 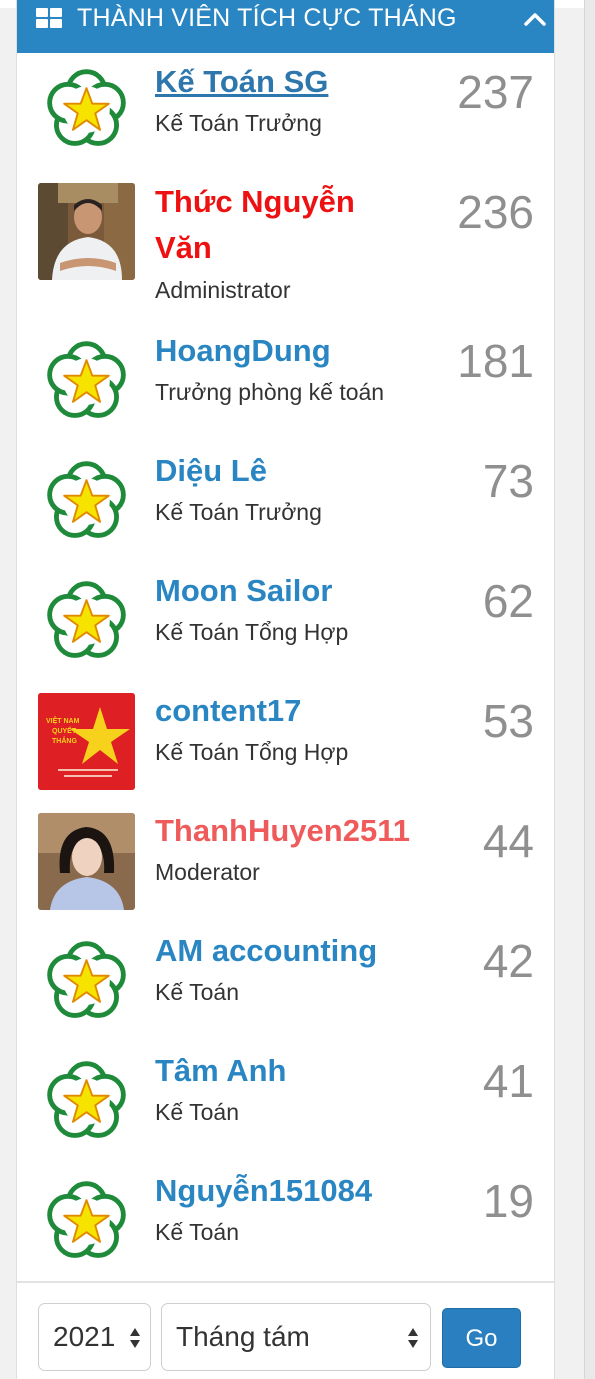 I want to click on panel-header: THÀNH VIÊN TÍCH CỰC THÁNG, so click(x=285, y=26).